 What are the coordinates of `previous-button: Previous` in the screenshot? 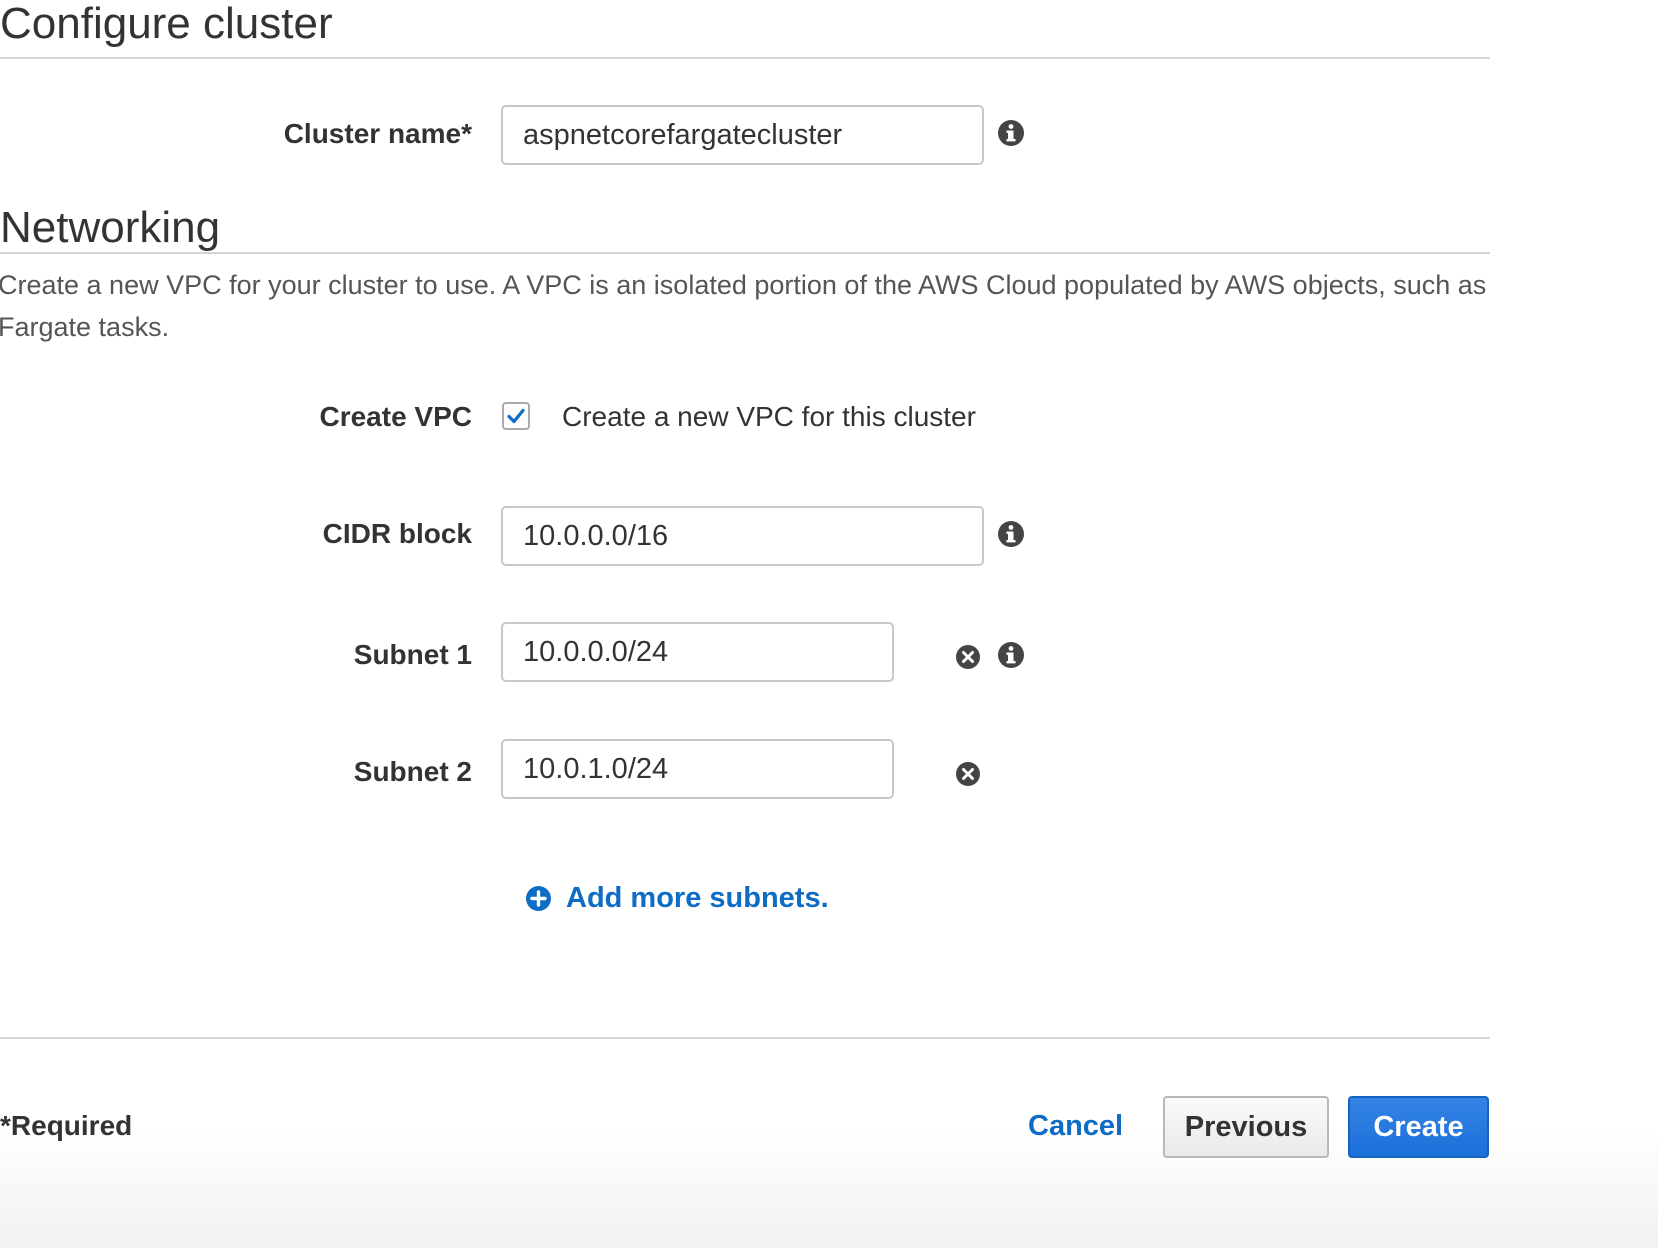 It's located at (1246, 1127).